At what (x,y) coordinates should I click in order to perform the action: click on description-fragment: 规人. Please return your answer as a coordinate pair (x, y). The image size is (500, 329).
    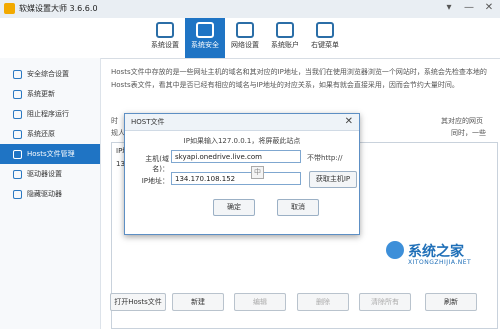
    Looking at the image, I should click on (118, 133).